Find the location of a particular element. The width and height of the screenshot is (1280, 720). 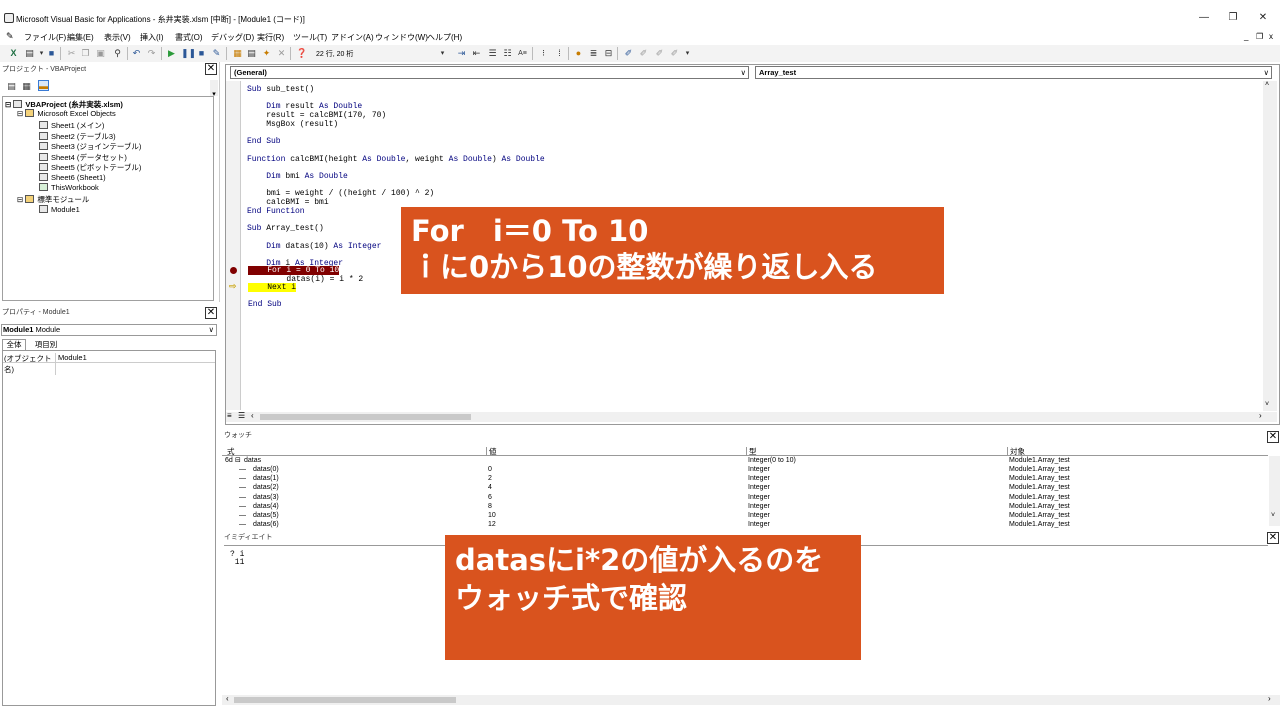

property-value: Module1 is located at coordinates (72, 357).